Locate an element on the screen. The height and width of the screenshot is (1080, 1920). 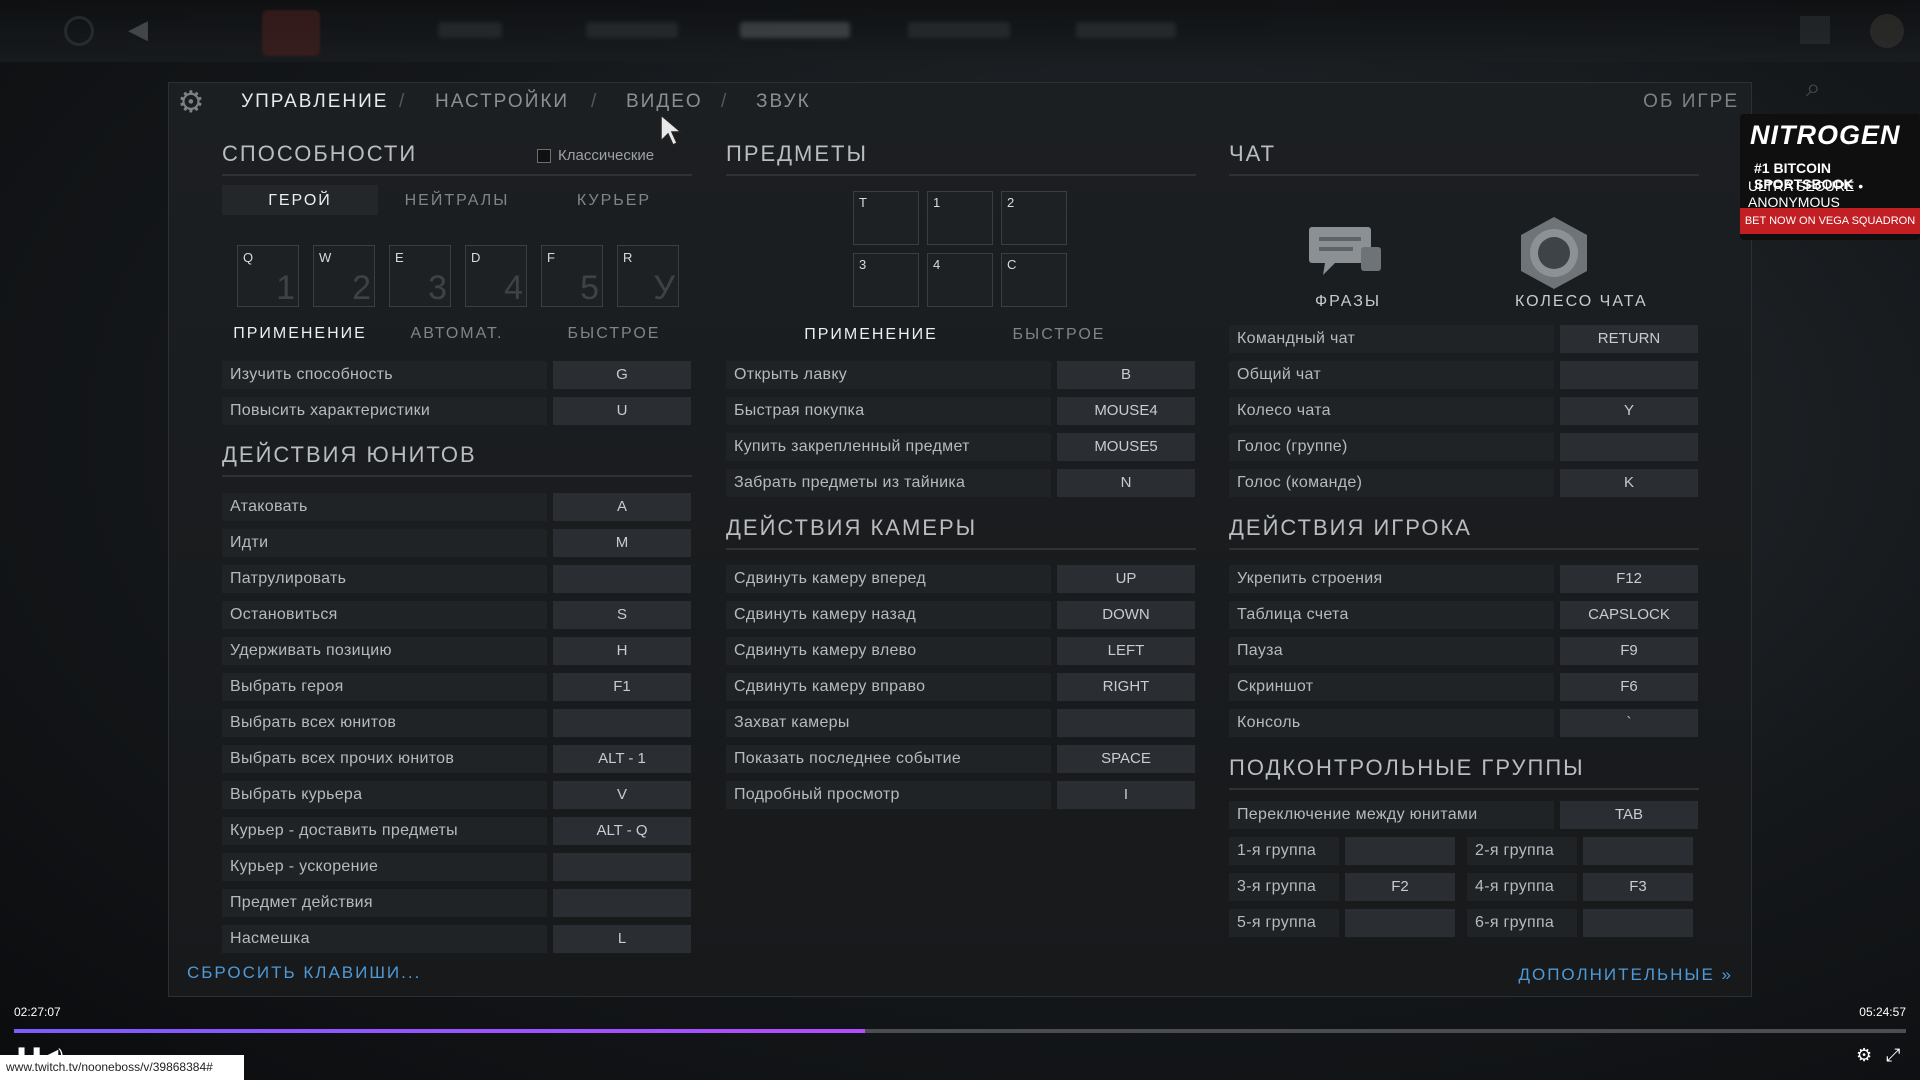
ability-slot-w: W2 is located at coordinates (344, 276).